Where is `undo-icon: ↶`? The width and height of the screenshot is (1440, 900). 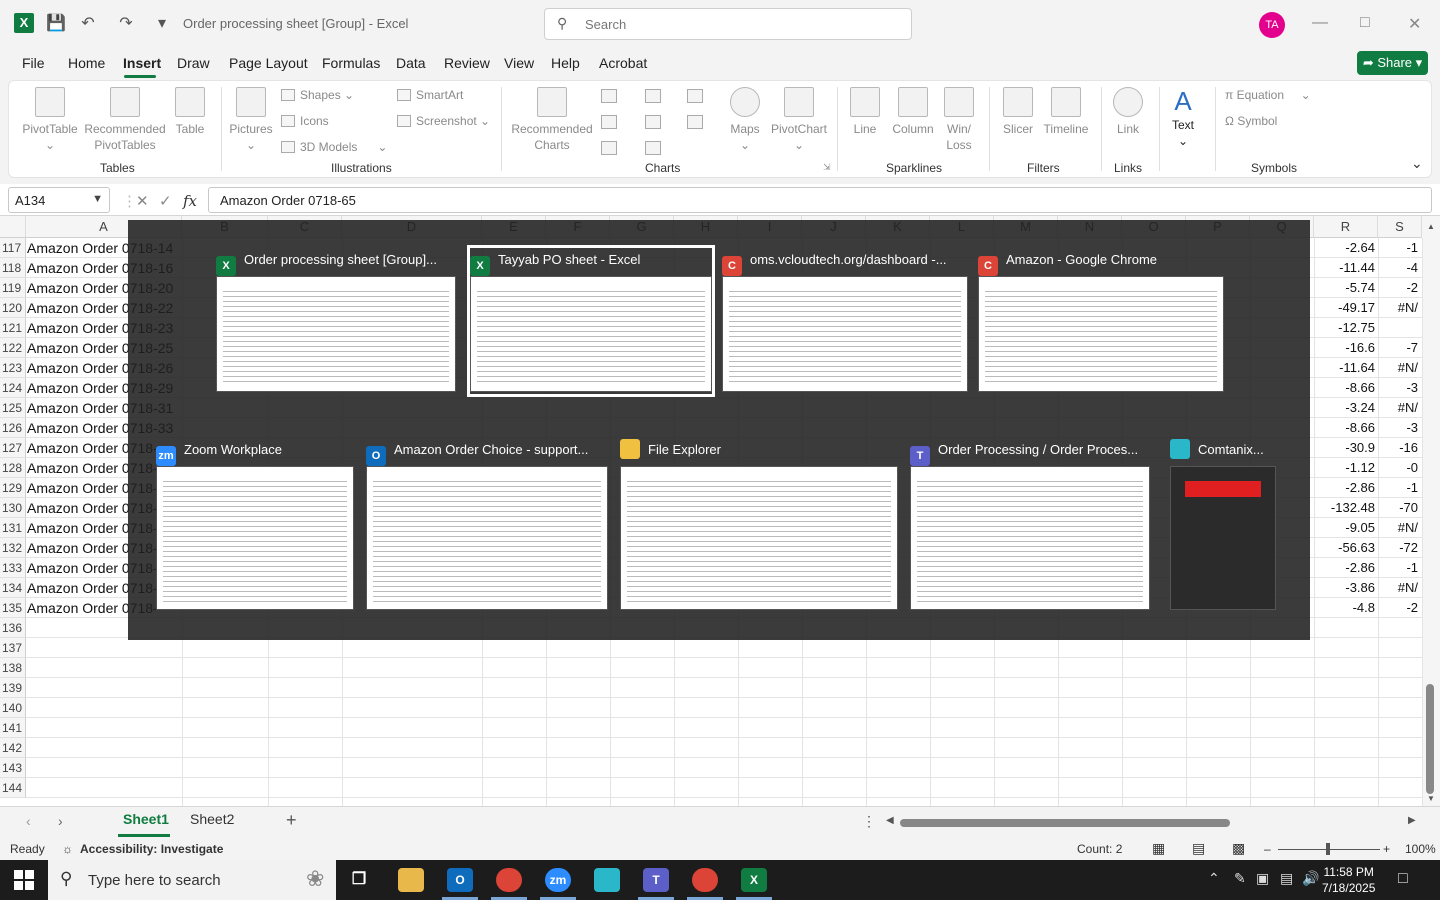
undo-icon: ↶ is located at coordinates (88, 24).